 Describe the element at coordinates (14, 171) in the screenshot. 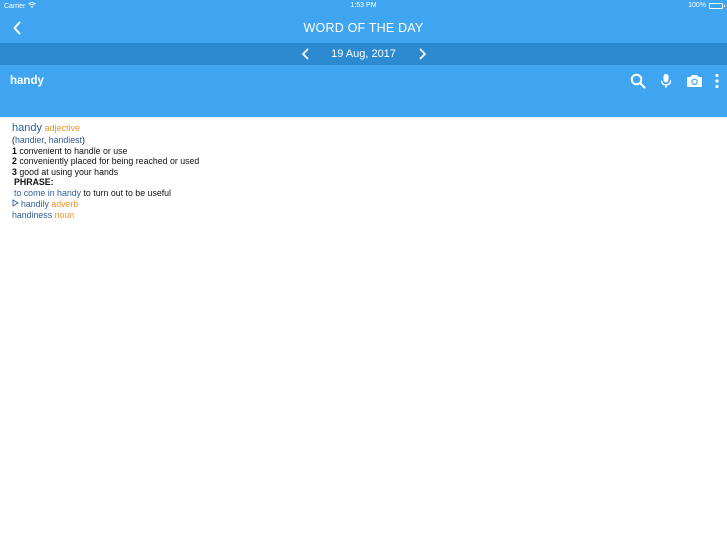

I see `sense-number: 3` at that location.